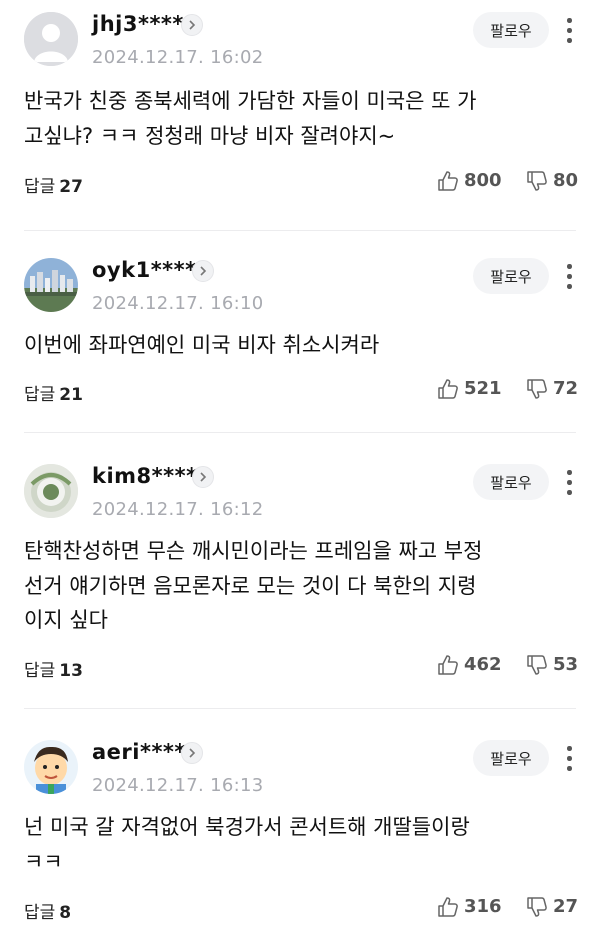  I want to click on timestamp: 2024.12.17. 16:10, so click(178, 303).